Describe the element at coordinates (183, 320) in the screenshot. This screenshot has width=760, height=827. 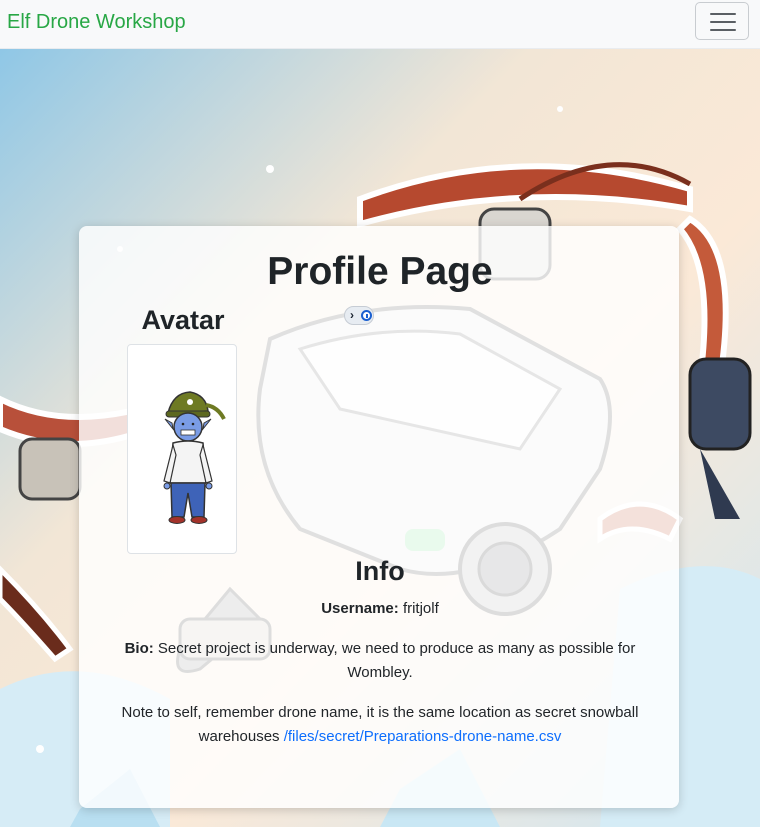
I see `avatar-heading: Avatar` at that location.